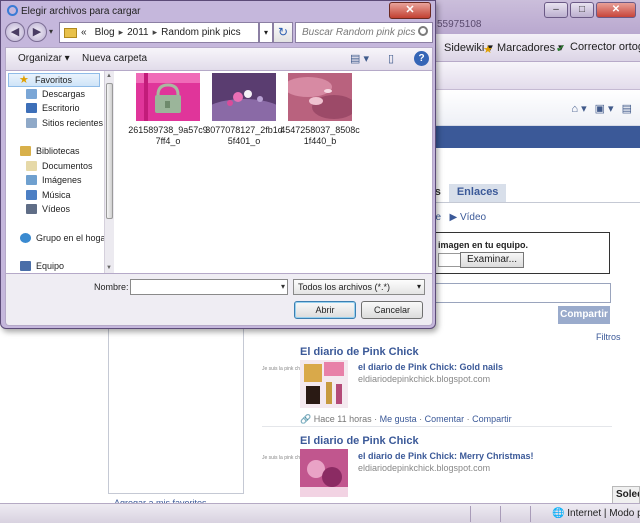 Image resolution: width=640 pixels, height=523 pixels. Describe the element at coordinates (51, 31) in the screenshot. I see `history-dropdown: ▾` at that location.